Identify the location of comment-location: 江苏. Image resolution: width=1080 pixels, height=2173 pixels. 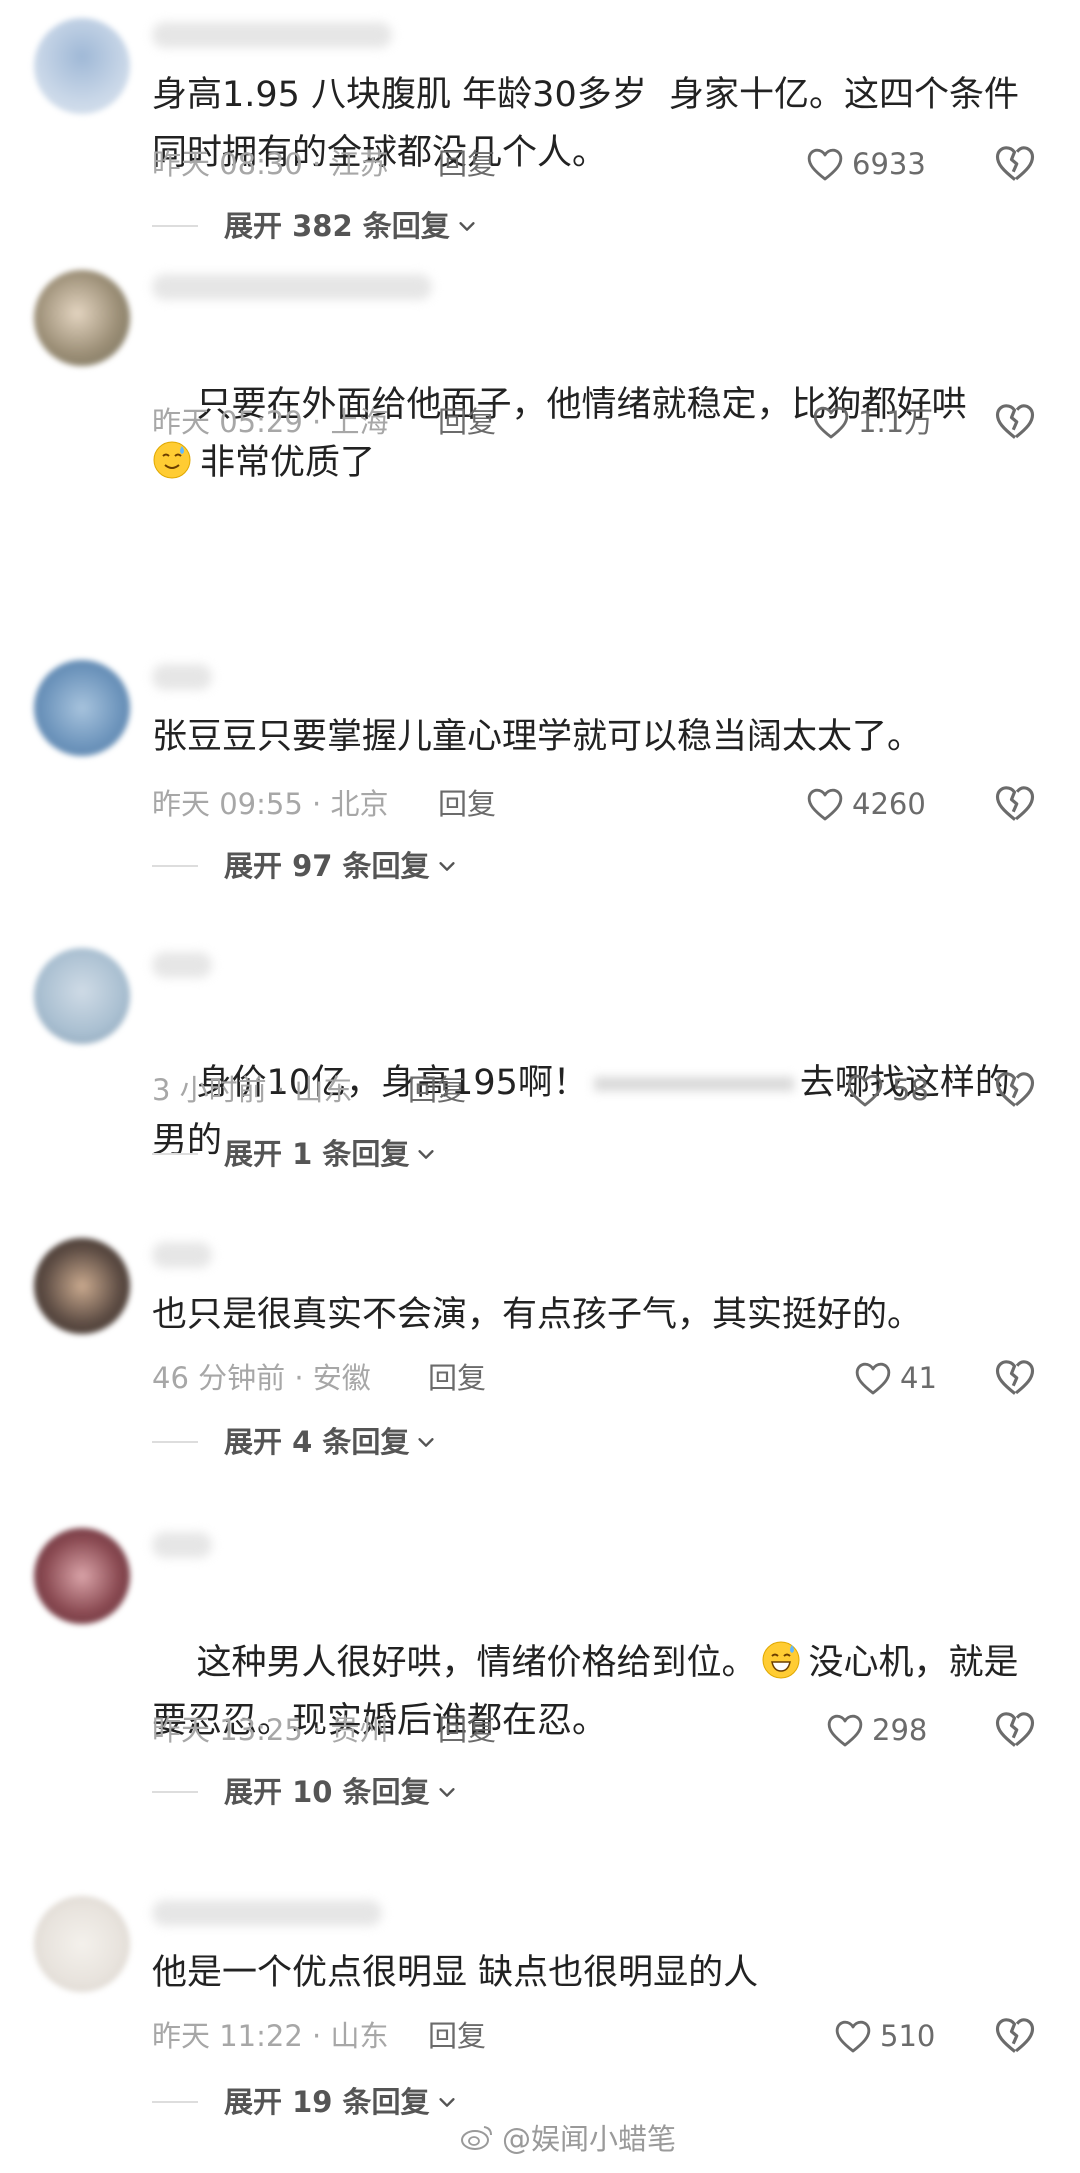
(359, 164).